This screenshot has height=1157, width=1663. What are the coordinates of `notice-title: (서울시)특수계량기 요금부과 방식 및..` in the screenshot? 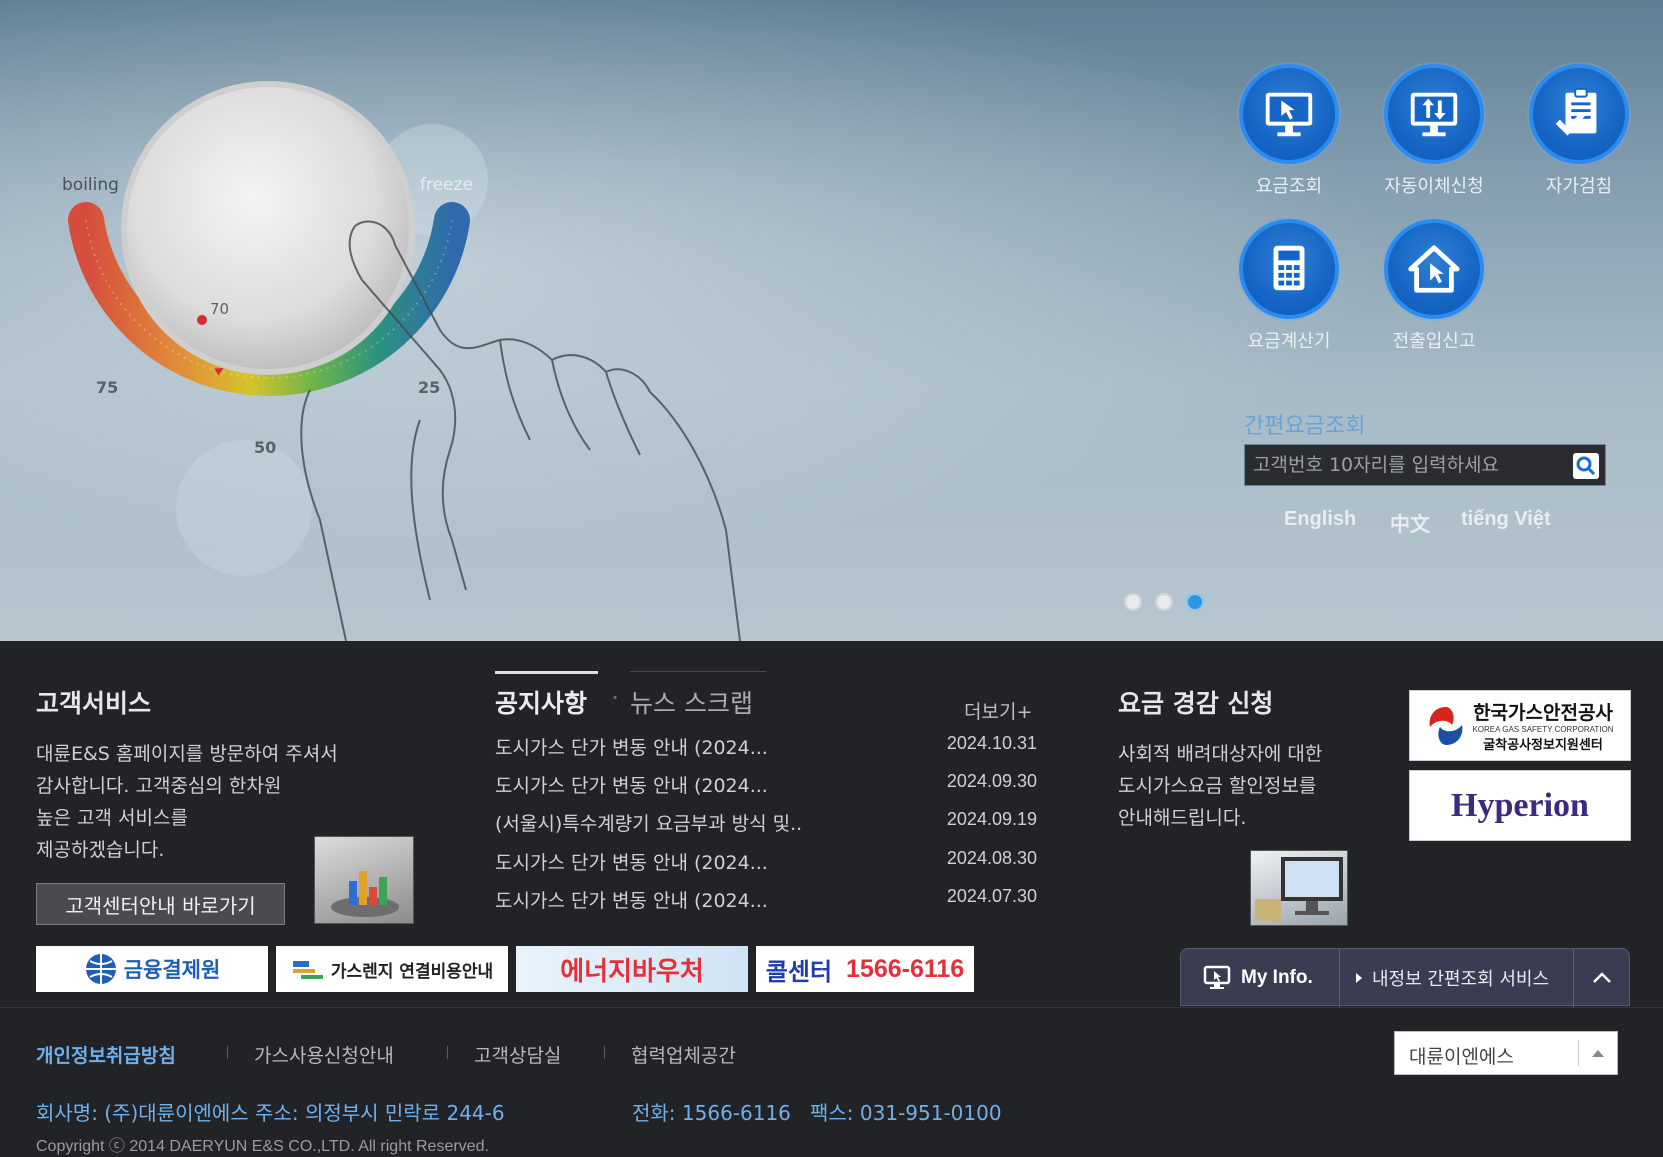 It's located at (649, 824).